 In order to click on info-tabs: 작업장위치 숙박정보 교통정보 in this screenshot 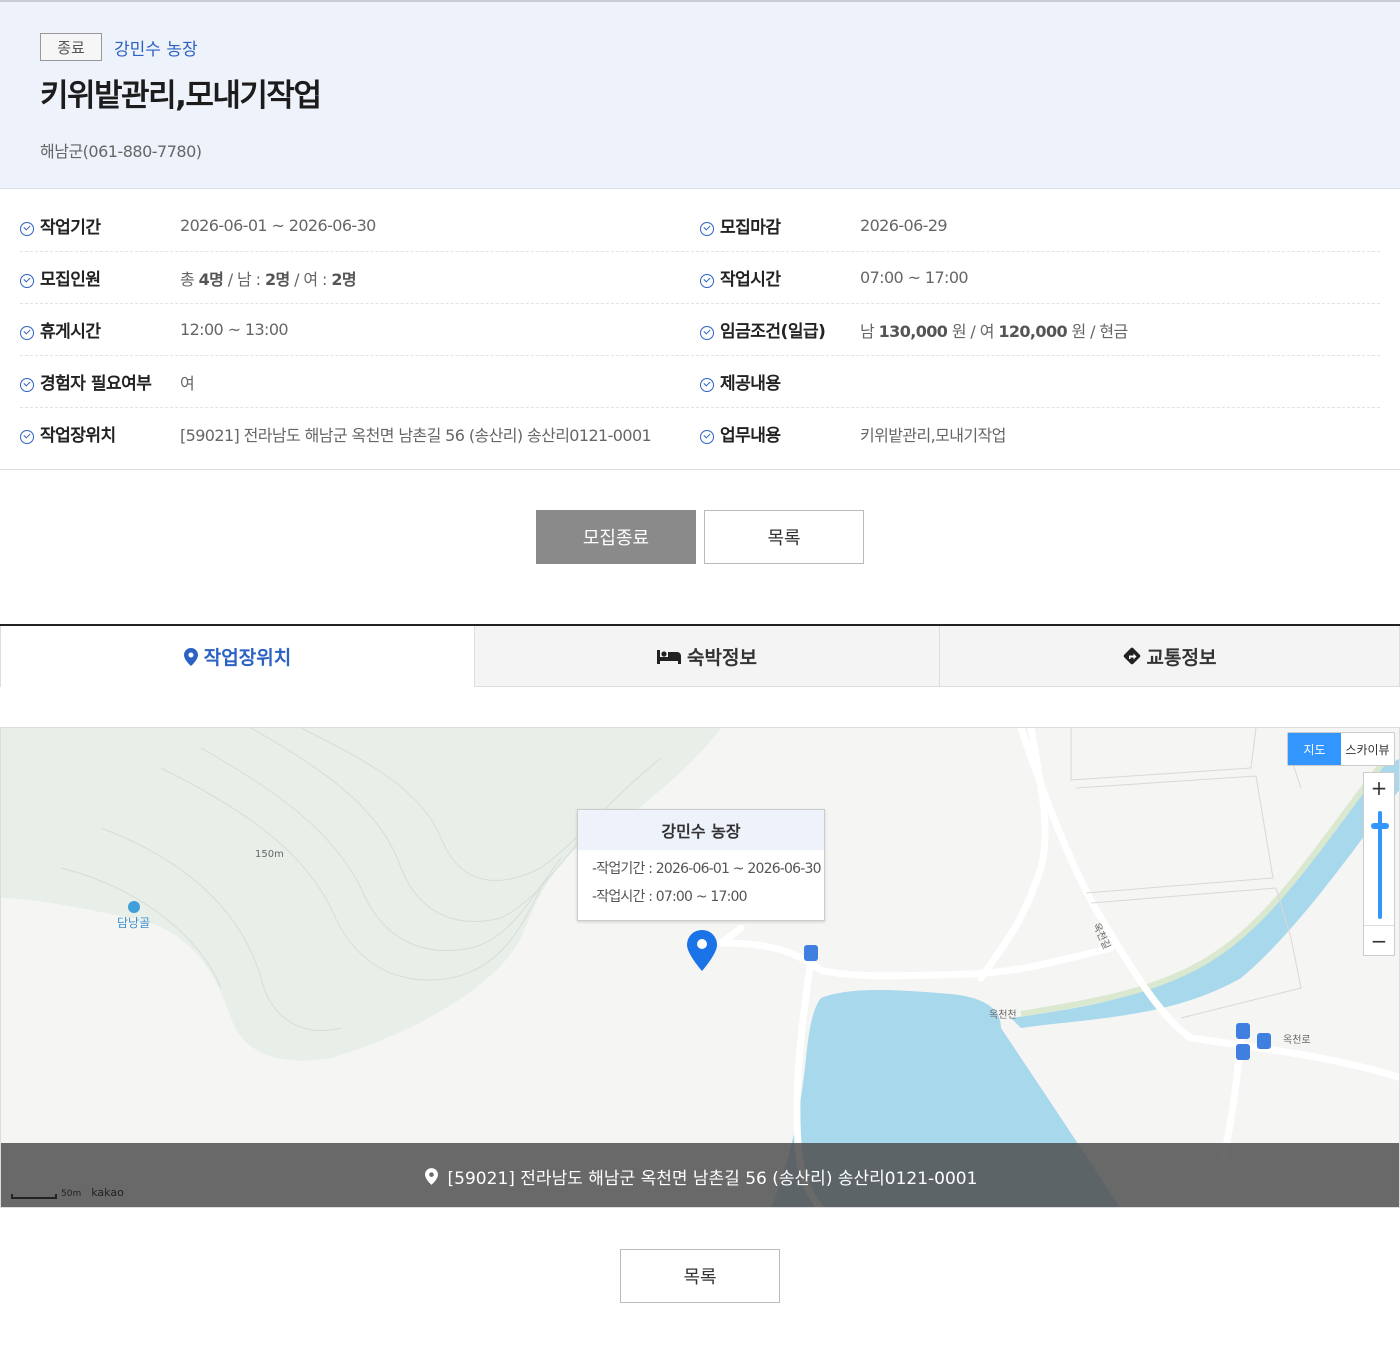, I will do `click(700, 655)`.